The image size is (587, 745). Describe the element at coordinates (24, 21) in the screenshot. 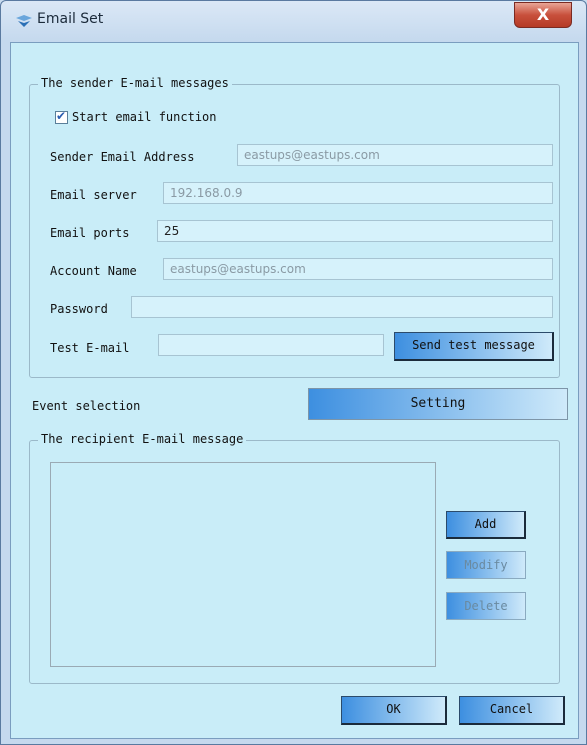

I see `app-icon` at that location.